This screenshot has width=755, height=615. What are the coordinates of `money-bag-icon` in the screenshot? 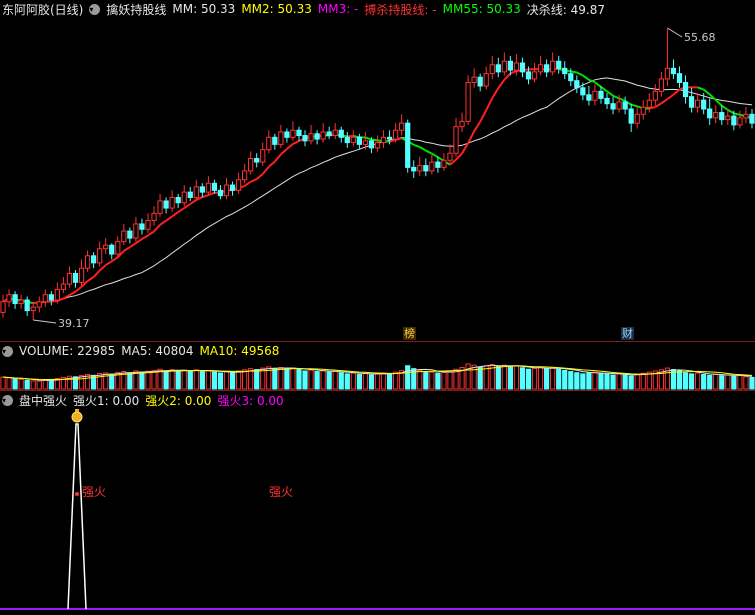 It's located at (77, 417).